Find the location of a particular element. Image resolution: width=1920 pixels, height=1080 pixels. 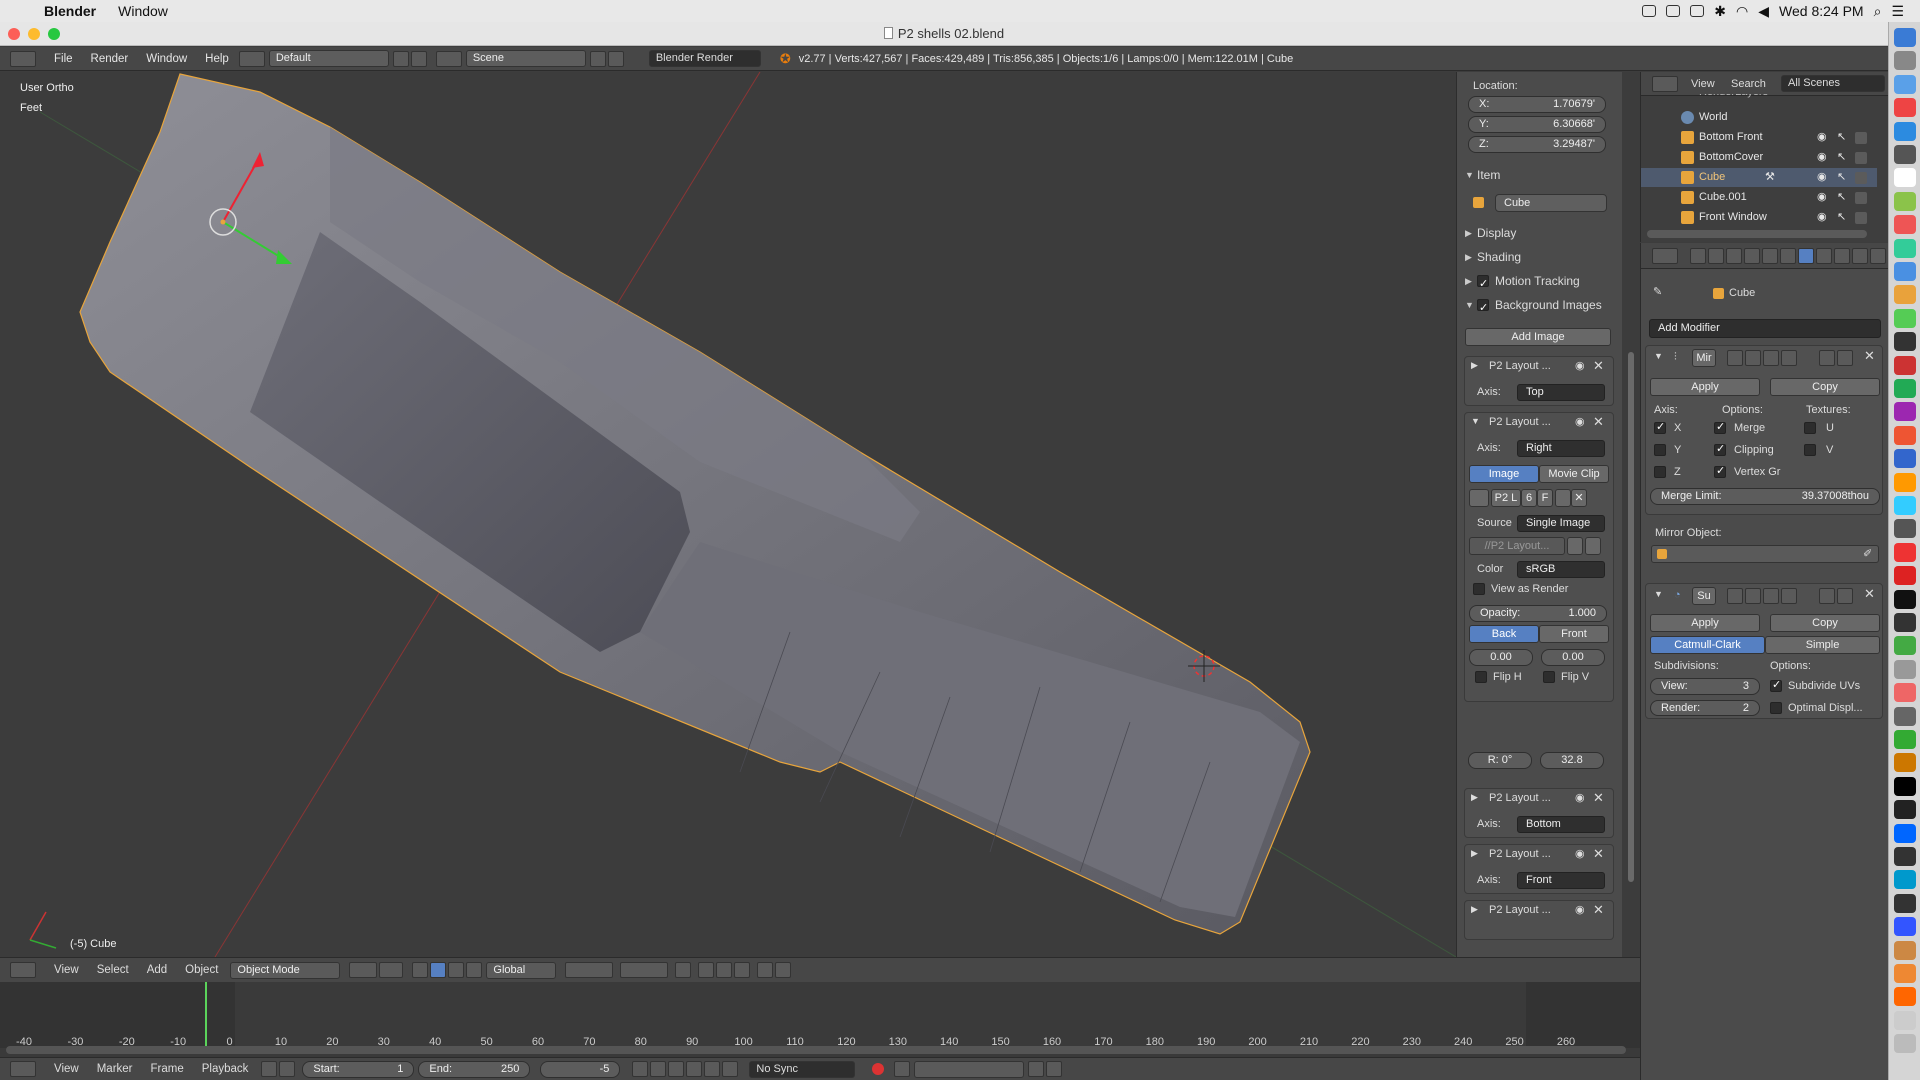

viewport-toggle-icon is located at coordinates (1753, 596).